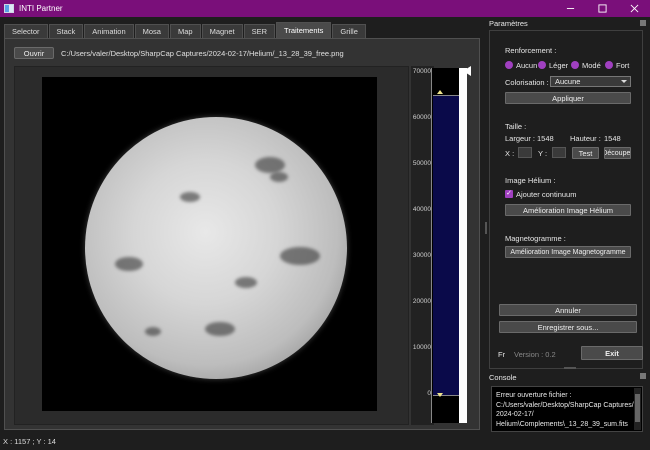 The image size is (650, 450). Describe the element at coordinates (559, 65) in the screenshot. I see `radio-leger-label: Léger` at that location.